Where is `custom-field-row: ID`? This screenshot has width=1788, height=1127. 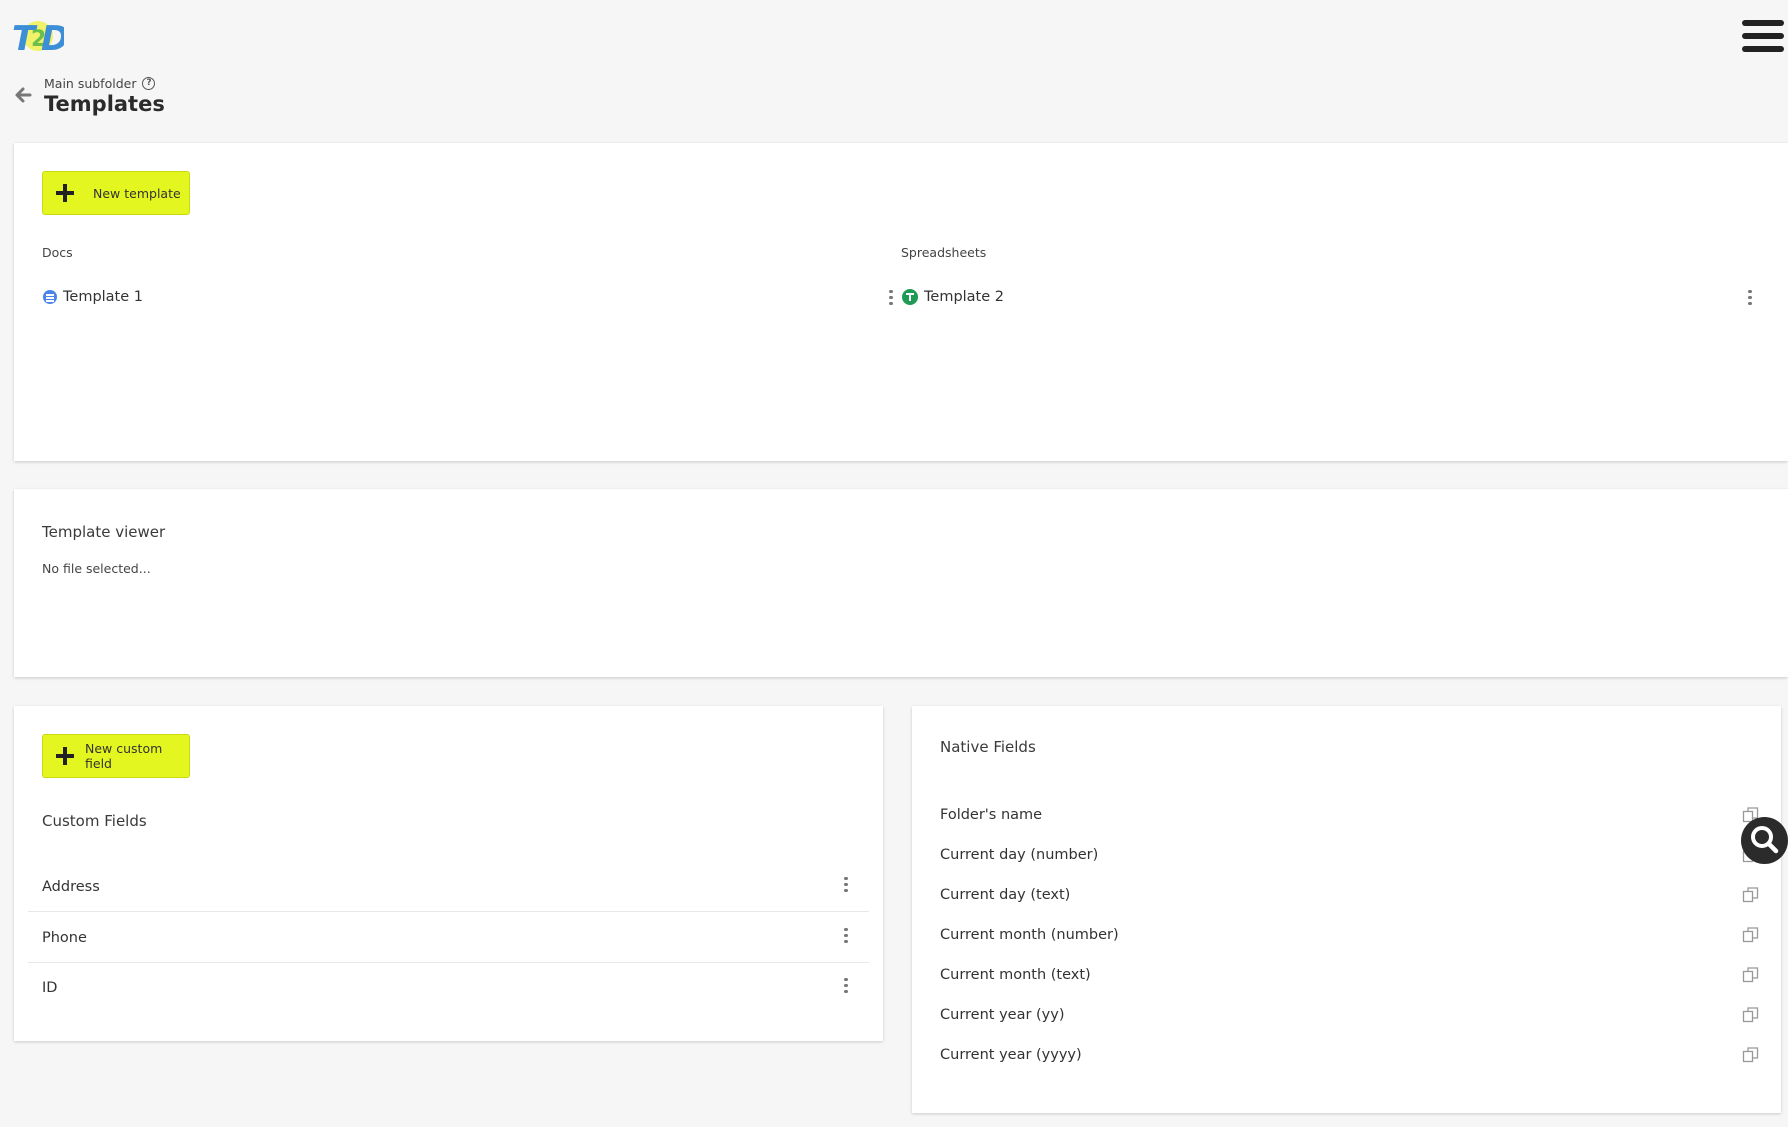 custom-field-row: ID is located at coordinates (448, 988).